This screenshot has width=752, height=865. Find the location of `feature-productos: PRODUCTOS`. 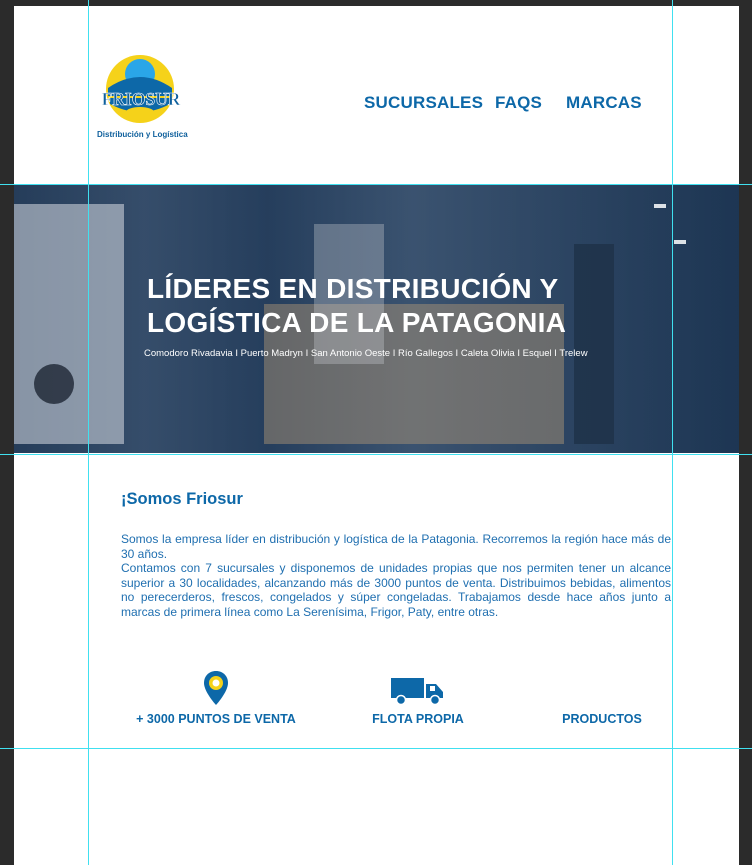

feature-productos: PRODUCTOS is located at coordinates (602, 719).